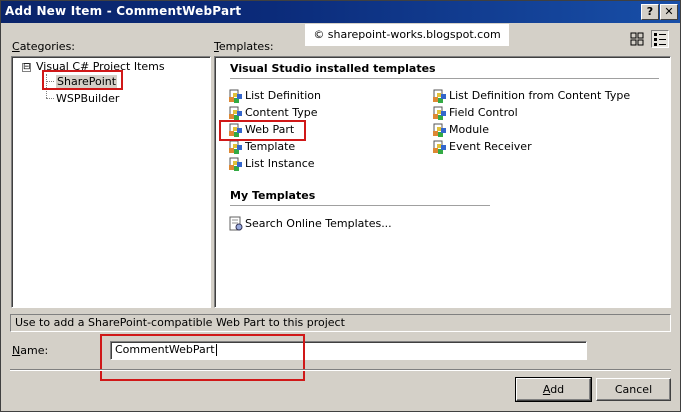 The image size is (681, 412). What do you see at coordinates (669, 12) in the screenshot?
I see `close-button: ✕` at bounding box center [669, 12].